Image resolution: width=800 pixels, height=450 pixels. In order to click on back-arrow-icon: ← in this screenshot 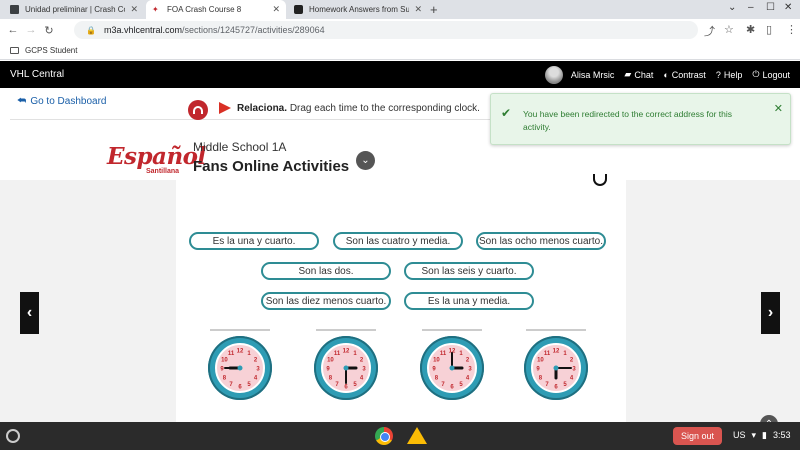, I will do `click(13, 30)`.